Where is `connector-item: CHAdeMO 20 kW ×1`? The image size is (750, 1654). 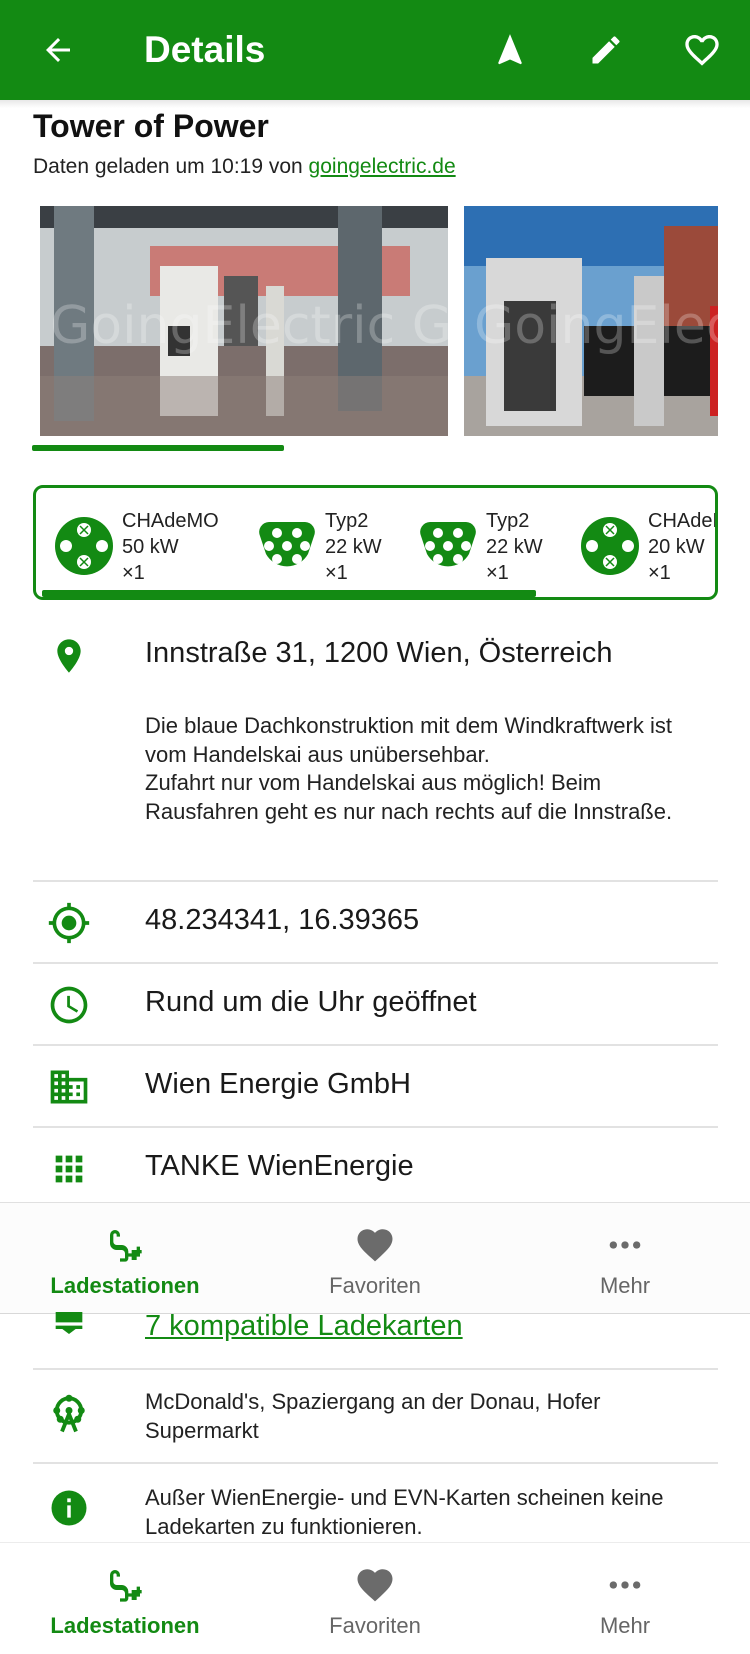
connector-item: CHAdeMO 20 kW ×1 is located at coordinates (638, 542).